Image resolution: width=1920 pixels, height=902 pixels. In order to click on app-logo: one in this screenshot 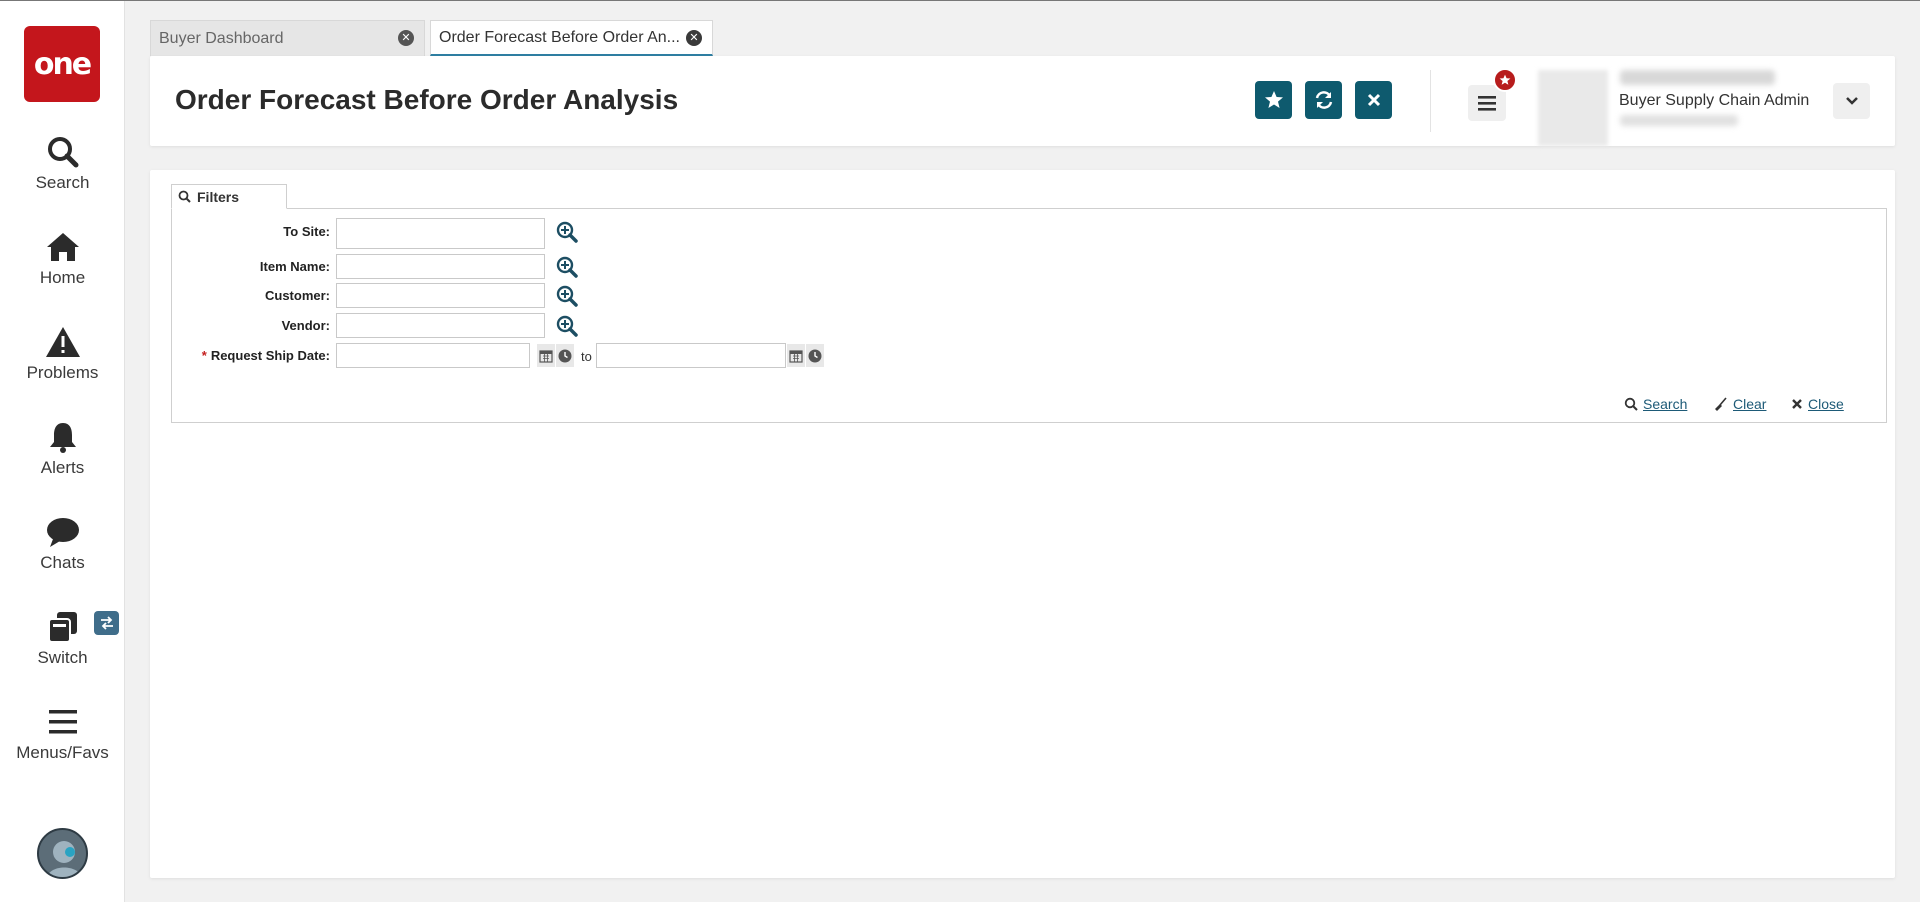, I will do `click(62, 64)`.